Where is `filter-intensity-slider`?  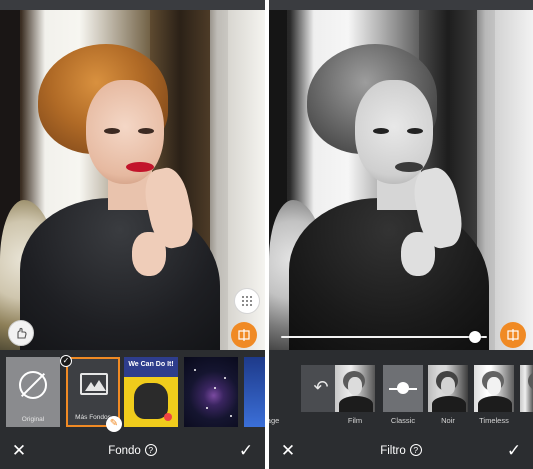
filter-intensity-slider is located at coordinates (384, 337).